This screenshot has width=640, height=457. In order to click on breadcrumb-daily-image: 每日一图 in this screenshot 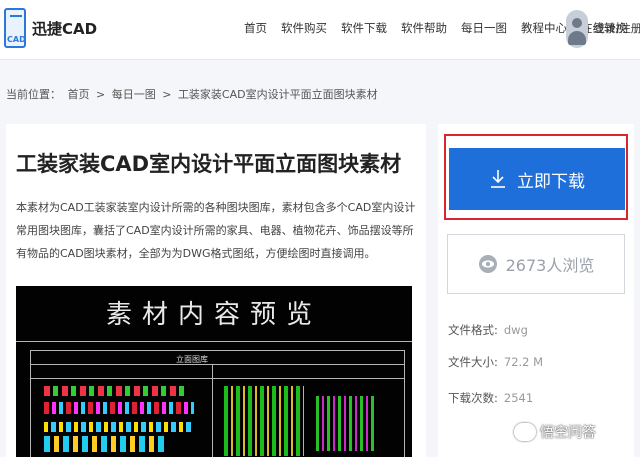, I will do `click(134, 94)`.